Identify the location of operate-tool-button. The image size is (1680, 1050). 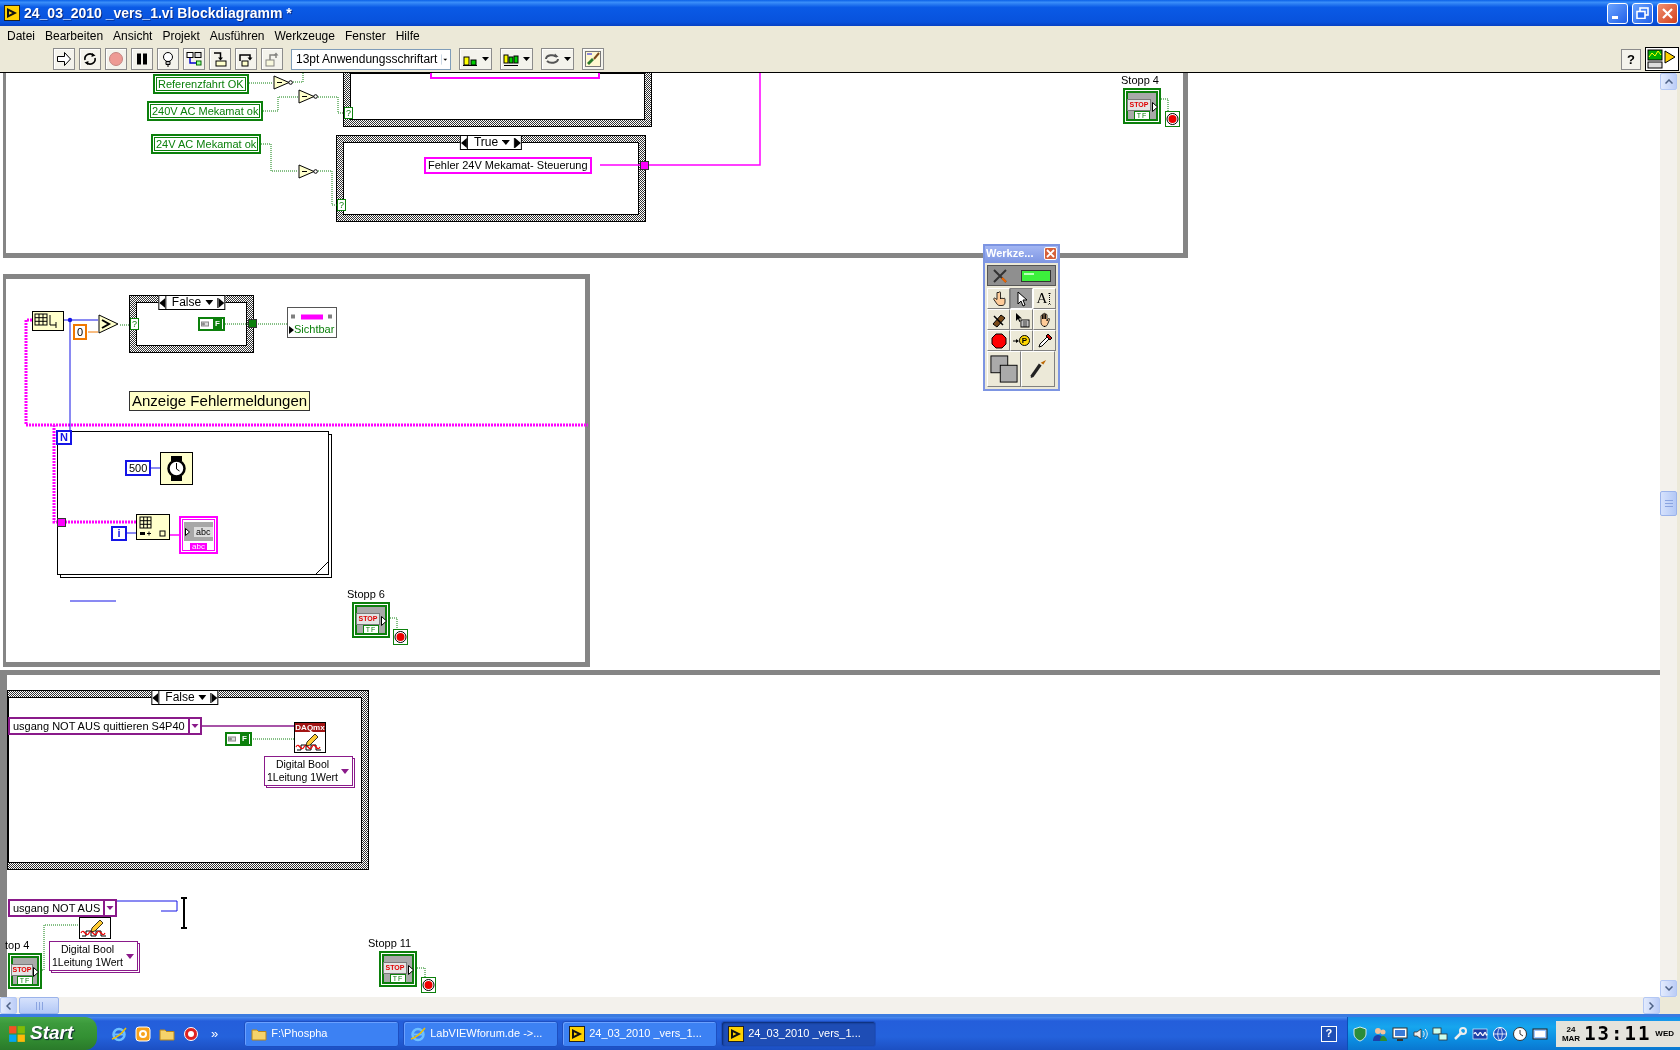
(998, 298).